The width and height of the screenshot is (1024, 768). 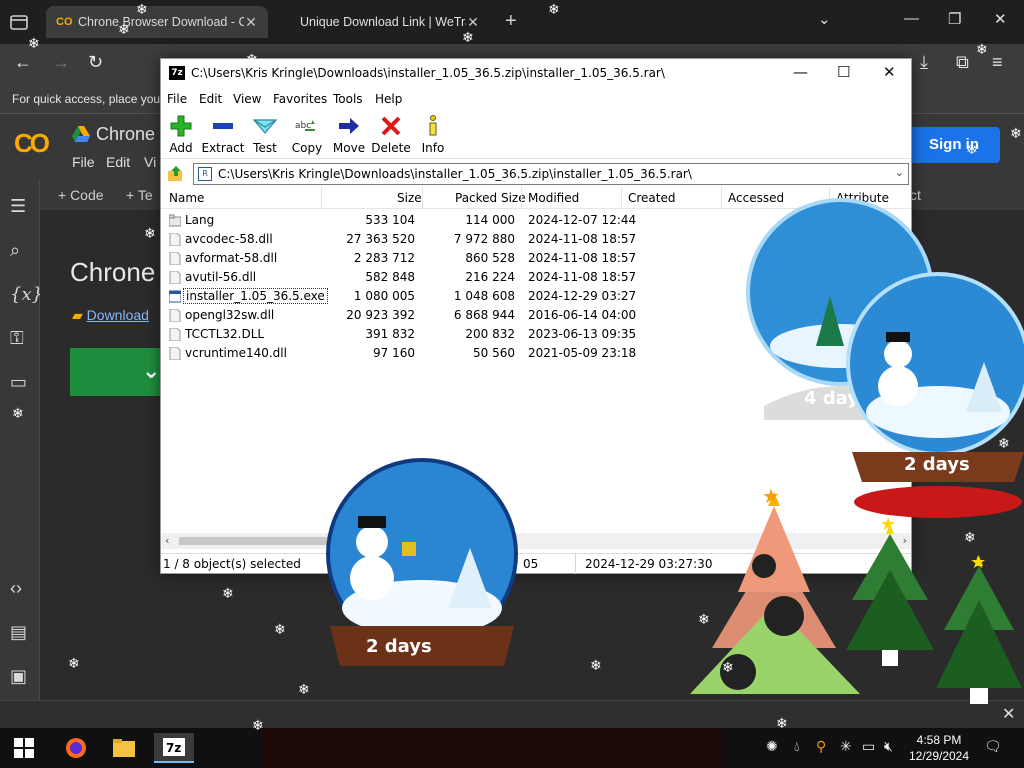 What do you see at coordinates (225, 334) in the screenshot?
I see `file-name: TCCTL32.DLL` at bounding box center [225, 334].